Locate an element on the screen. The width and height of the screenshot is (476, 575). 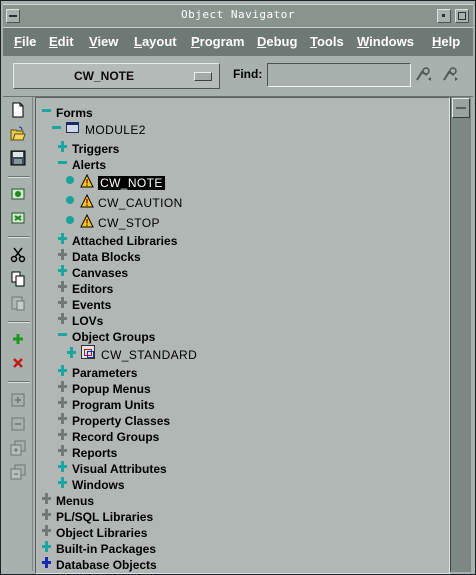
delete-icon is located at coordinates (18, 364).